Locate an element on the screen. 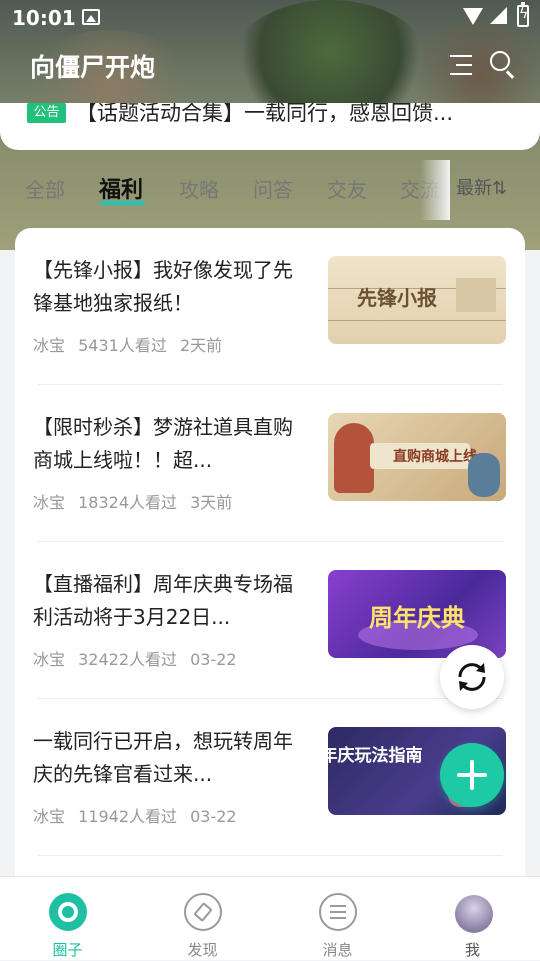 The image size is (540, 961). status-time: 10:01 is located at coordinates (44, 18).